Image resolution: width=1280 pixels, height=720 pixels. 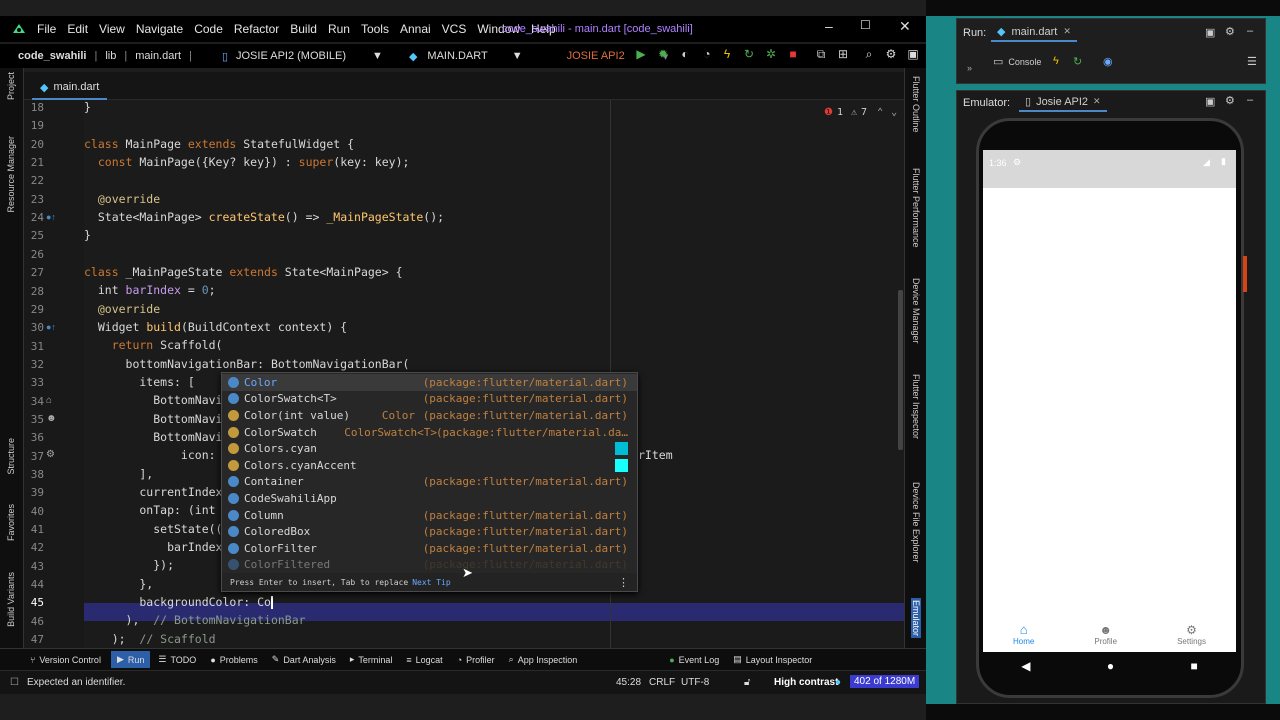 What do you see at coordinates (663, 54) in the screenshot?
I see `debug-icon: ✹` at bounding box center [663, 54].